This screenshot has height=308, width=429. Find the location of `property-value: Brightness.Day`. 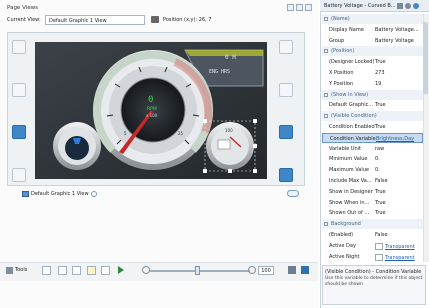

property-value: Brightness.Day is located at coordinates (399, 139).